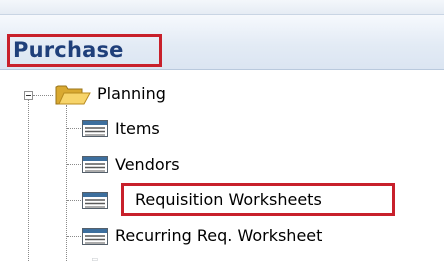 The height and width of the screenshot is (261, 444). What do you see at coordinates (68, 50) in the screenshot?
I see `panel-title: Purchase` at bounding box center [68, 50].